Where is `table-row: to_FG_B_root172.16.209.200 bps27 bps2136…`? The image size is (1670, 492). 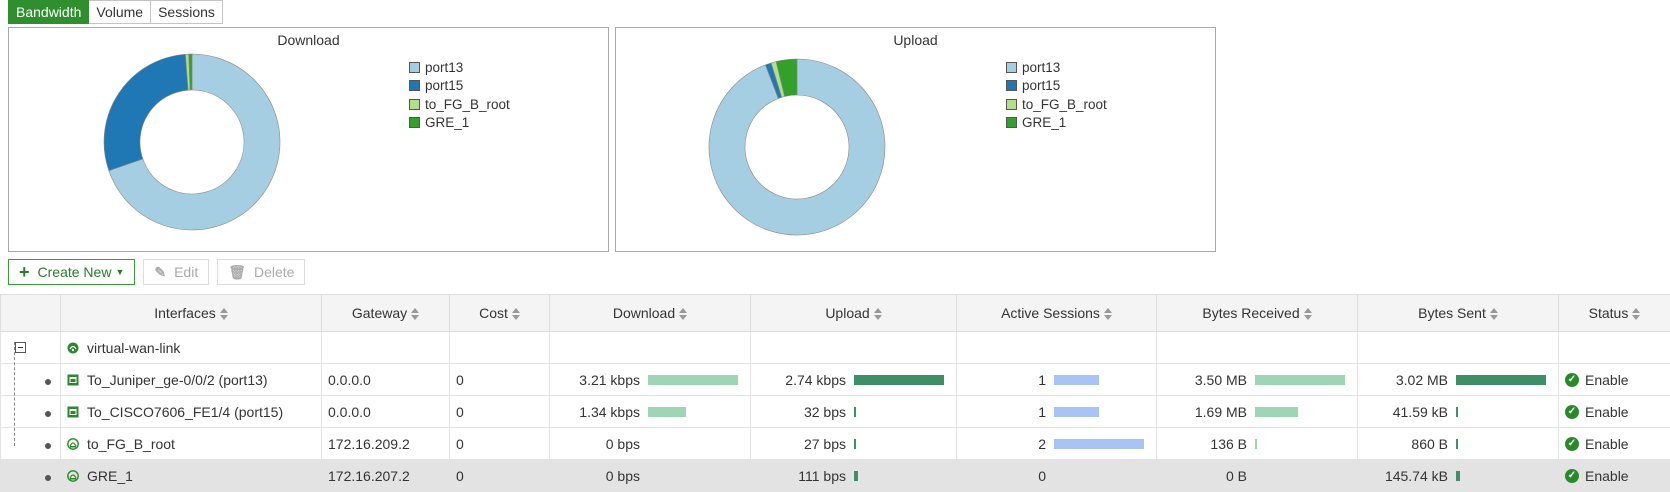
table-row: to_FG_B_root172.16.209.200 bps27 bps2136… is located at coordinates (835, 444).